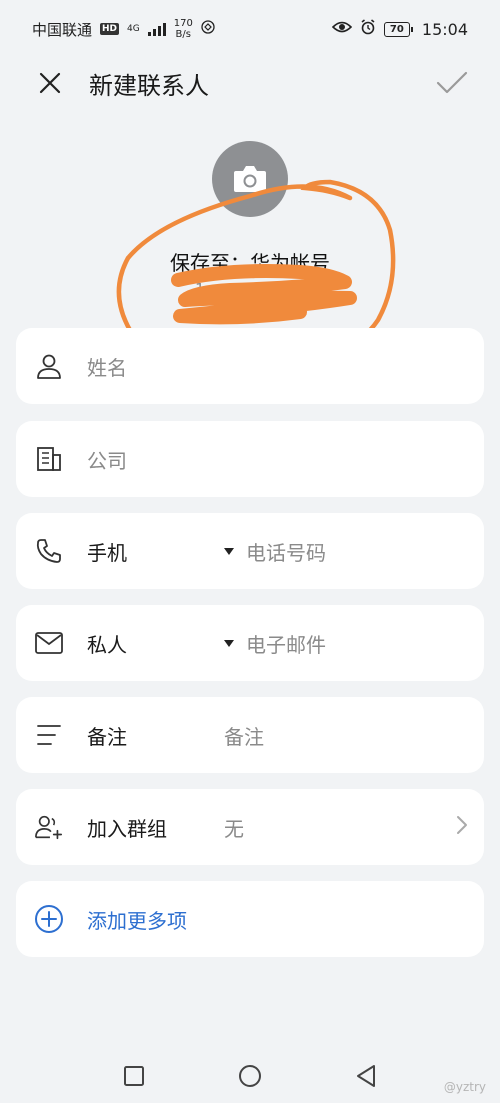  Describe the element at coordinates (107, 644) in the screenshot. I see `email-type-label: 私人` at that location.